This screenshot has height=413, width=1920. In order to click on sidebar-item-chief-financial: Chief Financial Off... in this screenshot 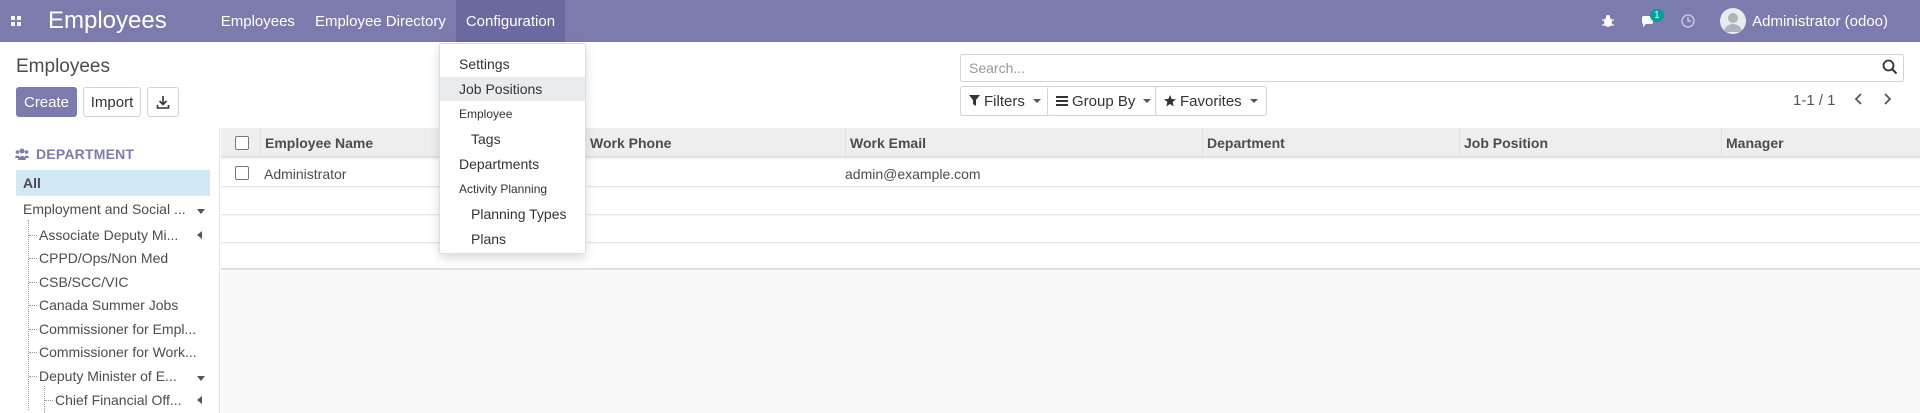, I will do `click(122, 400)`.